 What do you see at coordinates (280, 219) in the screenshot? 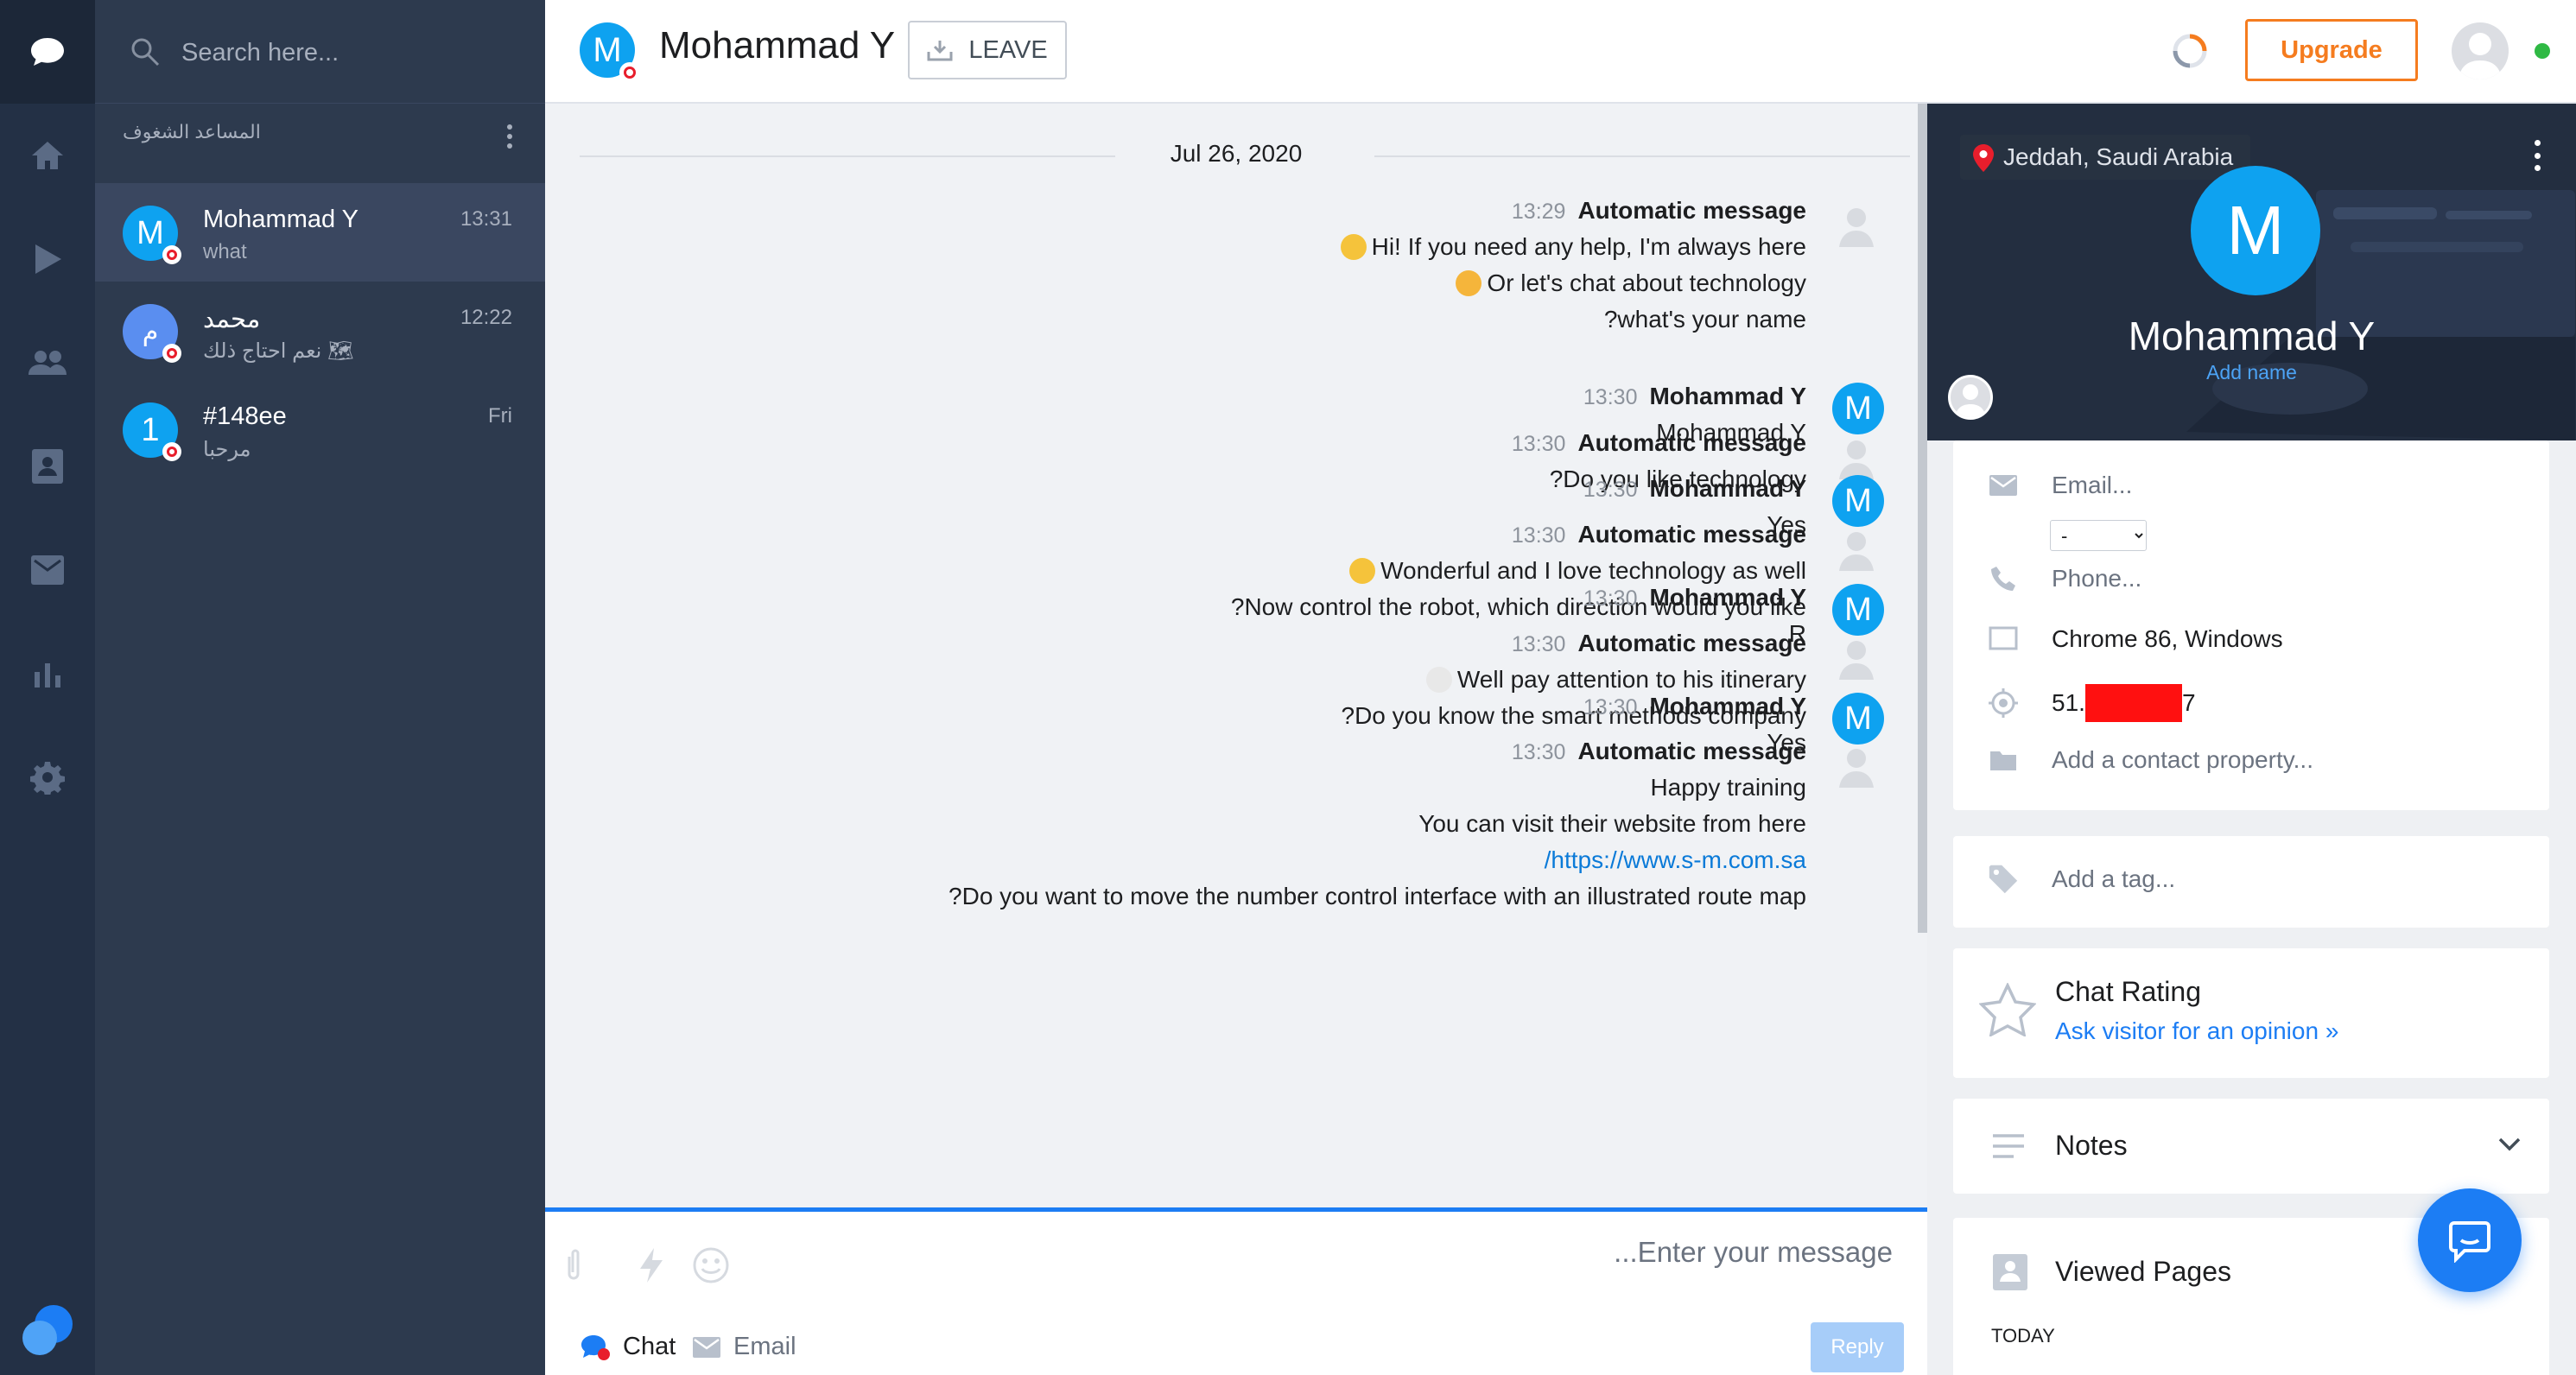
I see `conversation-name: Mohammad Y` at bounding box center [280, 219].